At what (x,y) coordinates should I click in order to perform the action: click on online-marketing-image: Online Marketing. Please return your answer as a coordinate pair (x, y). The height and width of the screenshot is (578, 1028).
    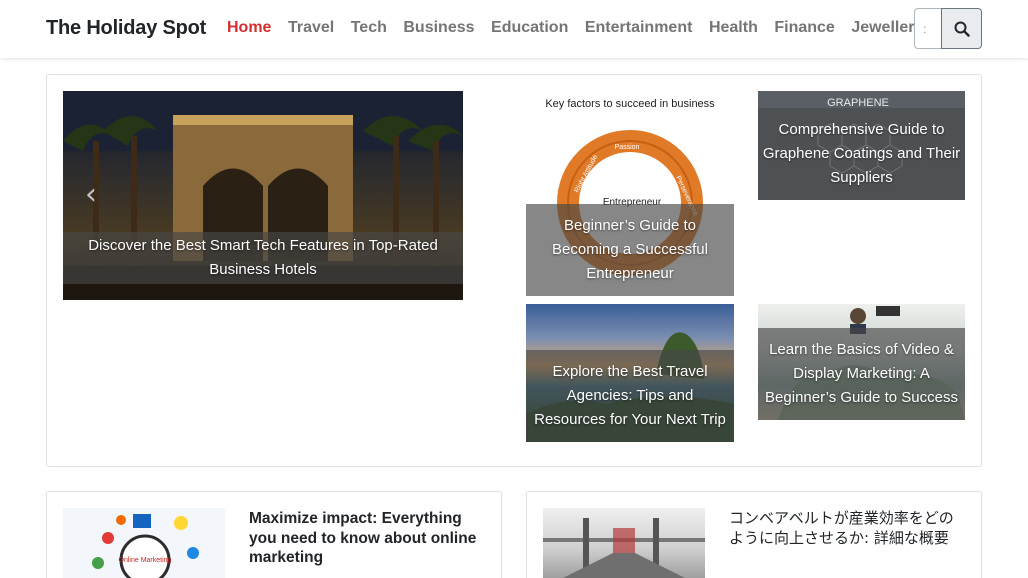
    Looking at the image, I should click on (144, 543).